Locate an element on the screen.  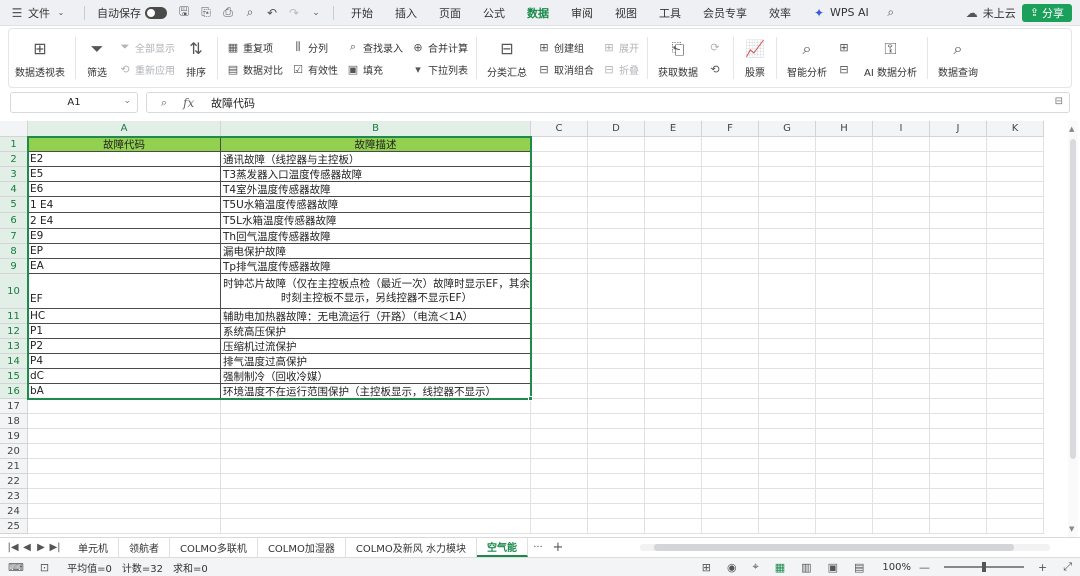
row-header: 14 is located at coordinates (14, 361).